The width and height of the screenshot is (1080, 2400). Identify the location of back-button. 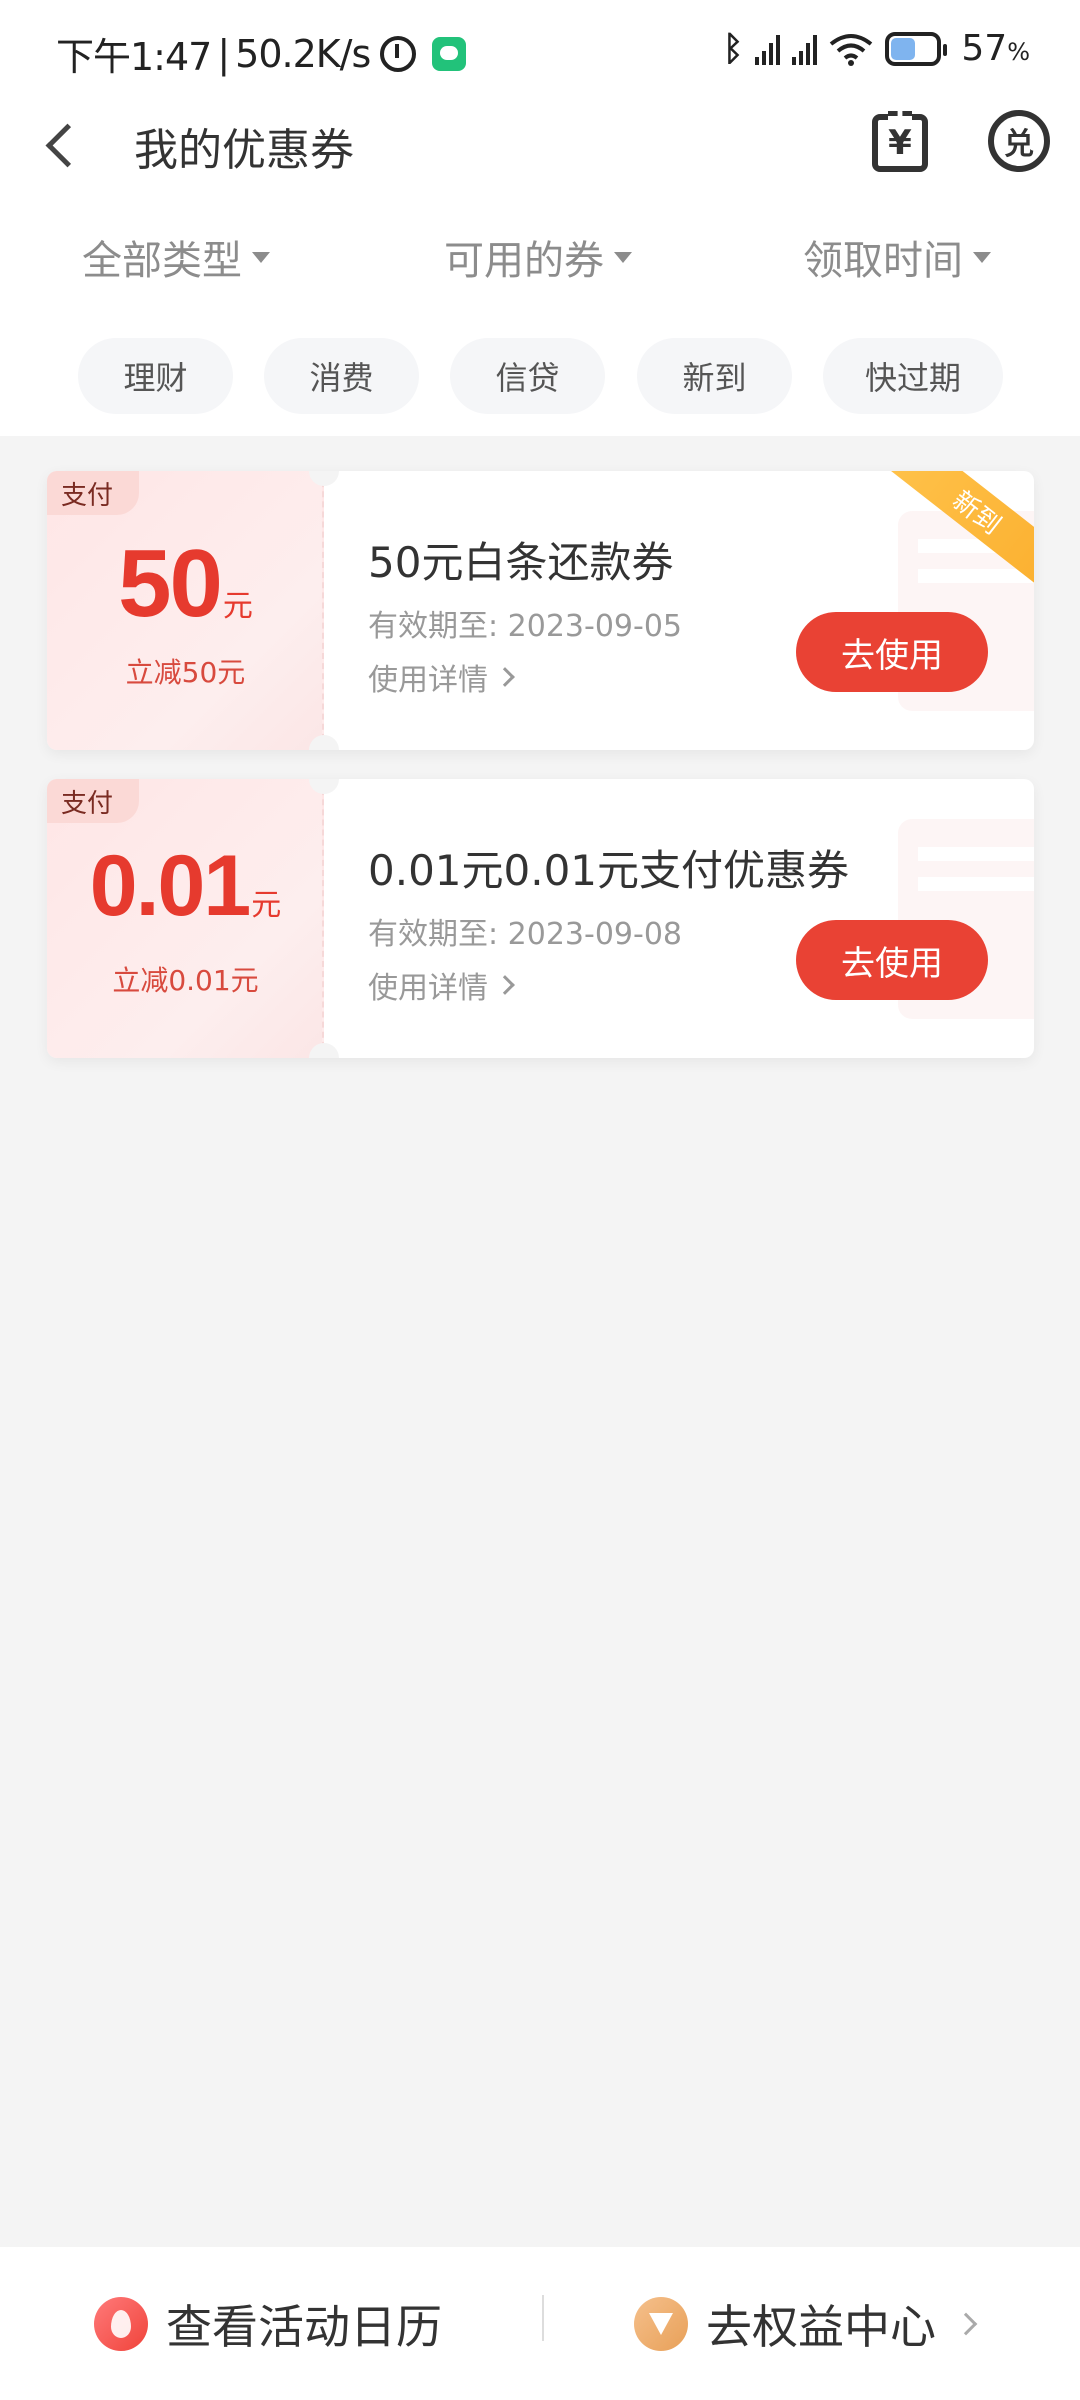
(65, 145).